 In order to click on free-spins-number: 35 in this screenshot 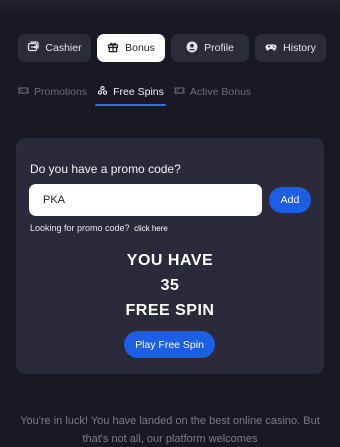, I will do `click(170, 285)`.